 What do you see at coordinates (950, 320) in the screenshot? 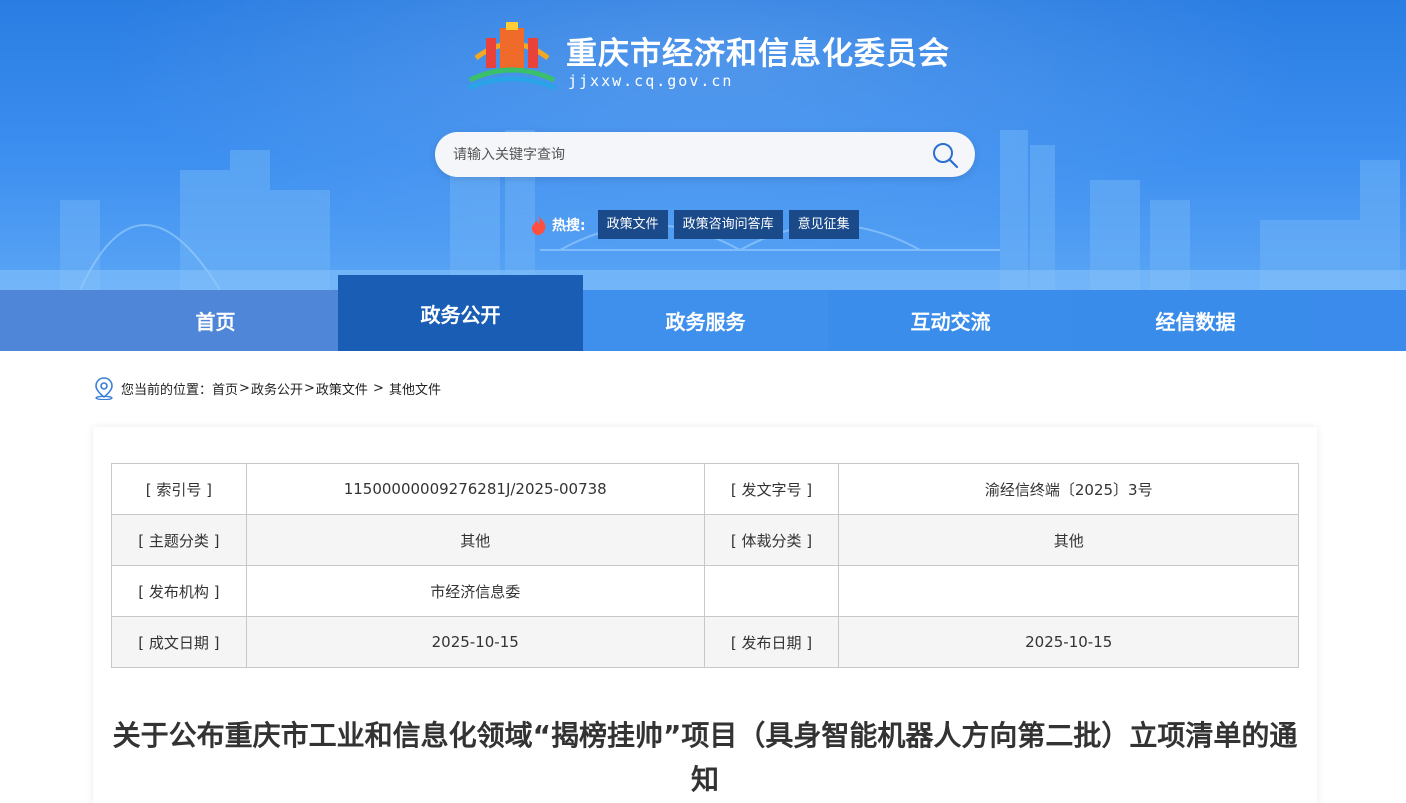
I see `nav-item-interaction: 互动交流` at bounding box center [950, 320].